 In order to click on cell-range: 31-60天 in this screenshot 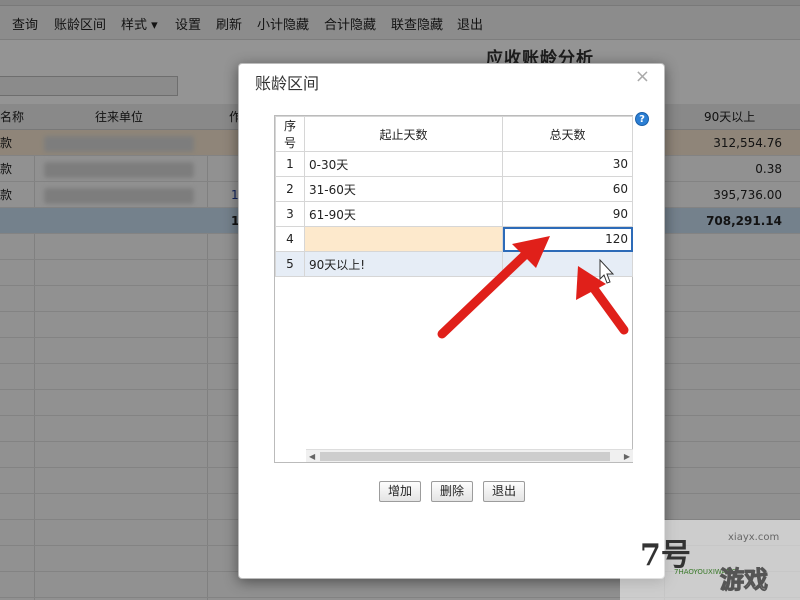, I will do `click(403, 189)`.